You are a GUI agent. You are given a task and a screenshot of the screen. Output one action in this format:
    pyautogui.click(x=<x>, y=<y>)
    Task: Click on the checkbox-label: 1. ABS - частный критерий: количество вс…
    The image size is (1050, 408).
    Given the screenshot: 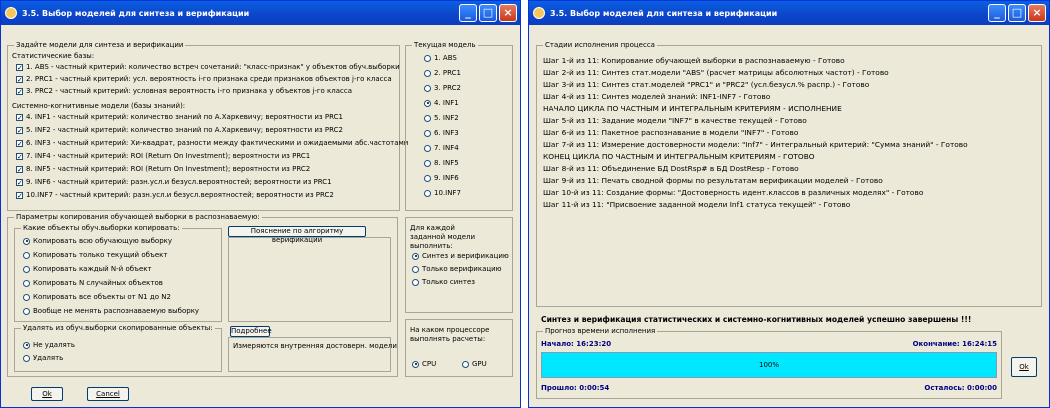 What is the action you would take?
    pyautogui.click(x=213, y=67)
    